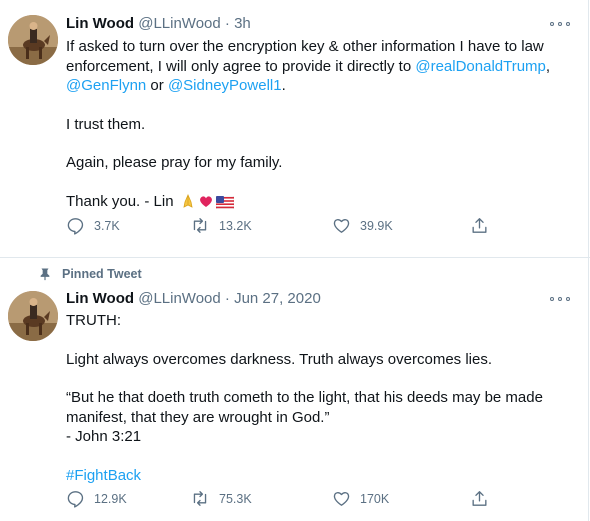 This screenshot has height=521, width=590. What do you see at coordinates (45, 274) in the screenshot?
I see `pin-icon` at bounding box center [45, 274].